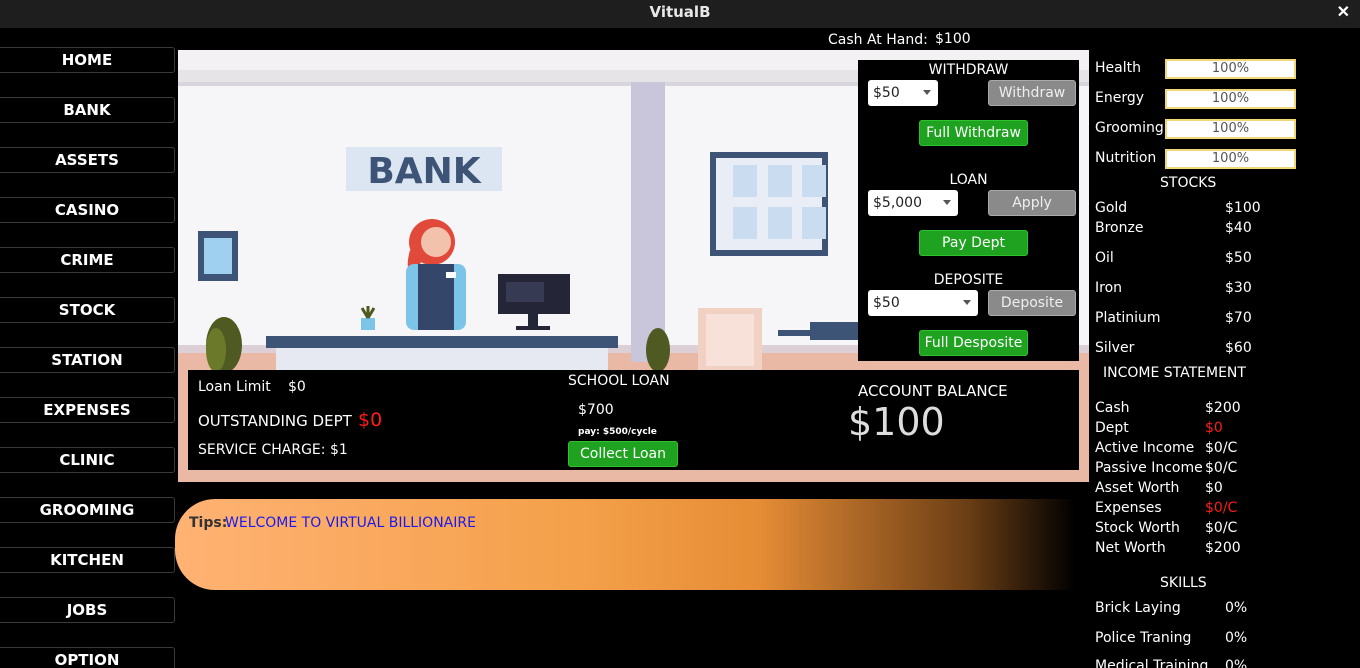  I want to click on loan-limit-label: Loan Limit, so click(234, 387).